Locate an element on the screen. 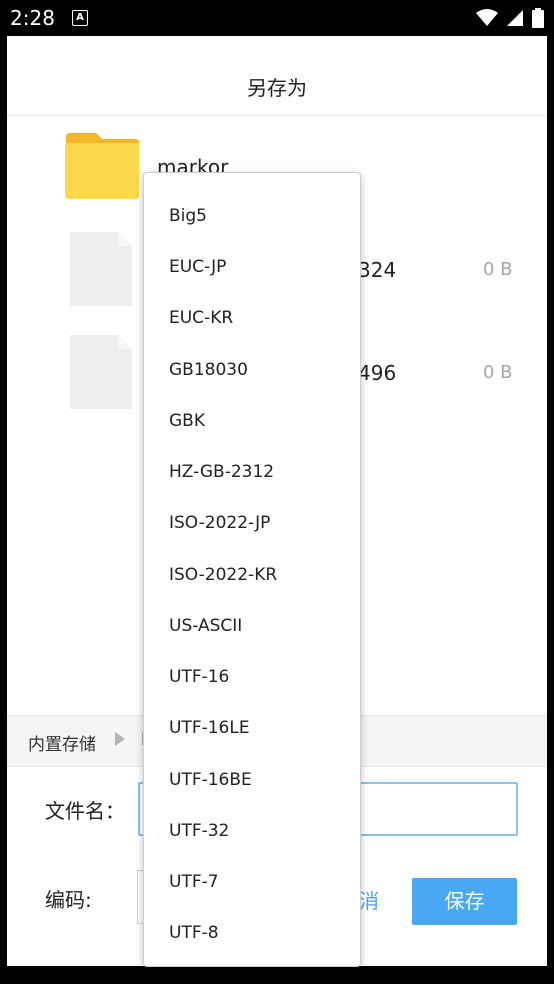  encoding-option-utf-16le: UTF-16LE is located at coordinates (252, 726).